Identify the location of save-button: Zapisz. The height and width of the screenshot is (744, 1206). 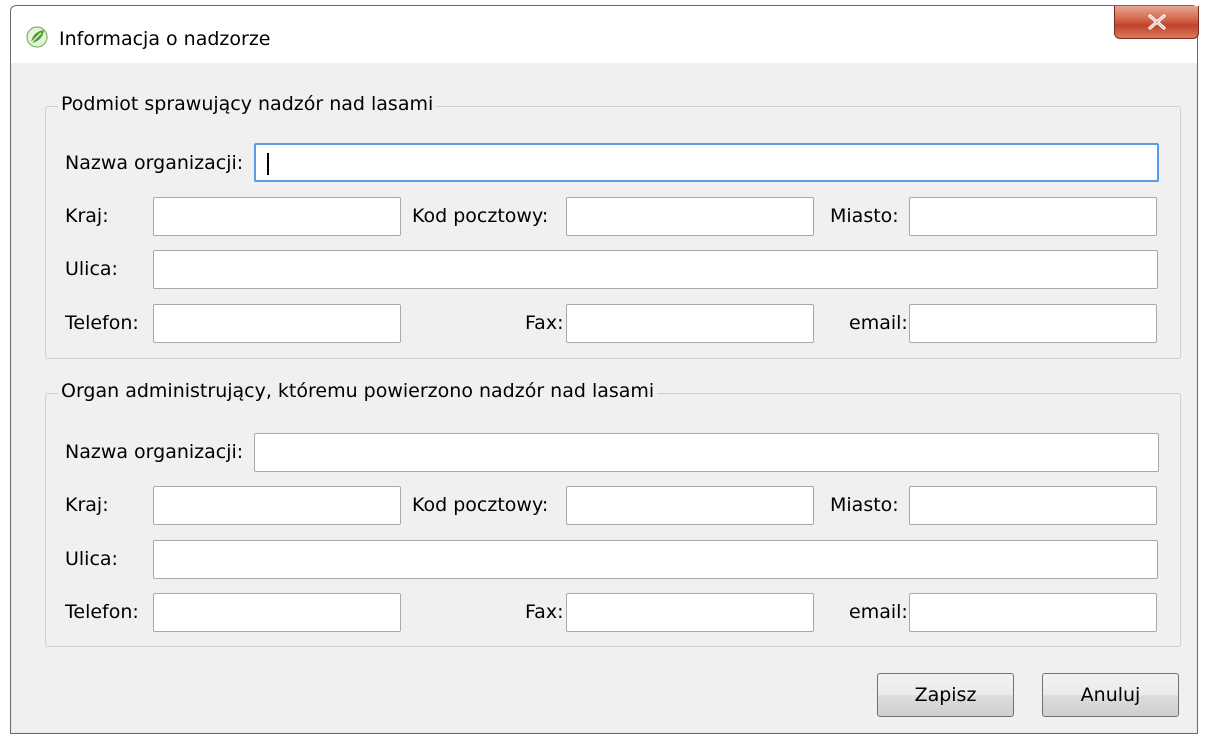
(945, 695).